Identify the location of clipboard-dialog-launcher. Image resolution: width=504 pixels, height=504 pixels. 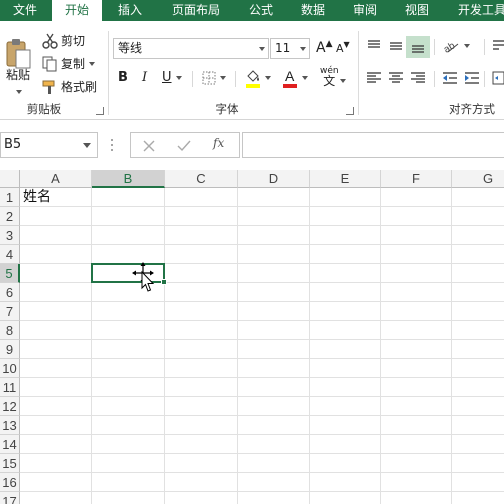
(100, 111).